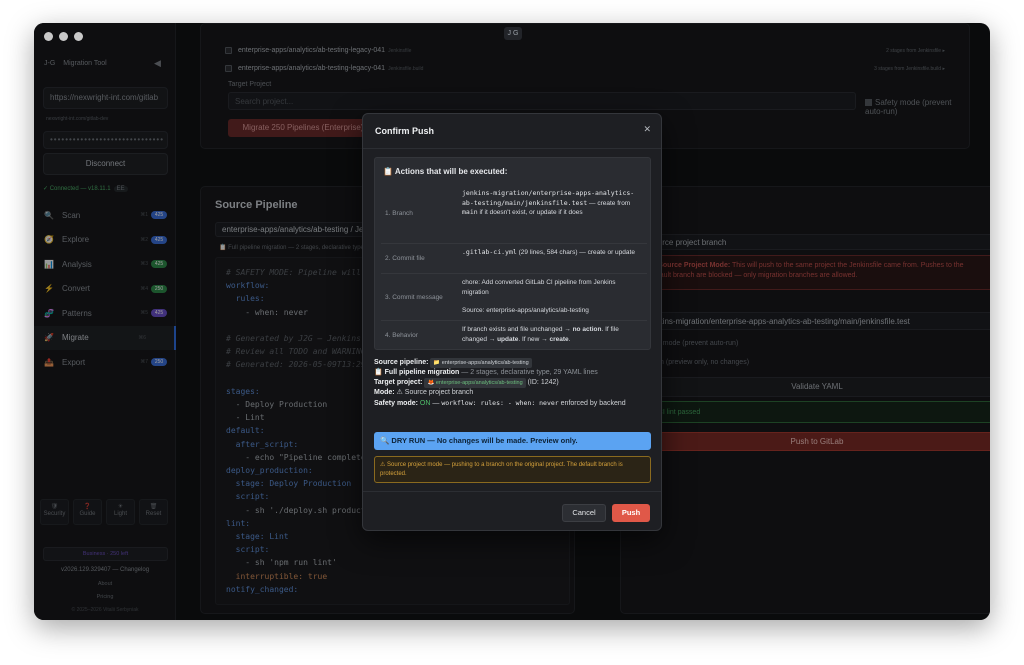 The width and height of the screenshot is (1024, 665). Describe the element at coordinates (475, 383) in the screenshot. I see `target-project-chip: 🦊 enterprise-apps/analytics/ab-testing` at that location.